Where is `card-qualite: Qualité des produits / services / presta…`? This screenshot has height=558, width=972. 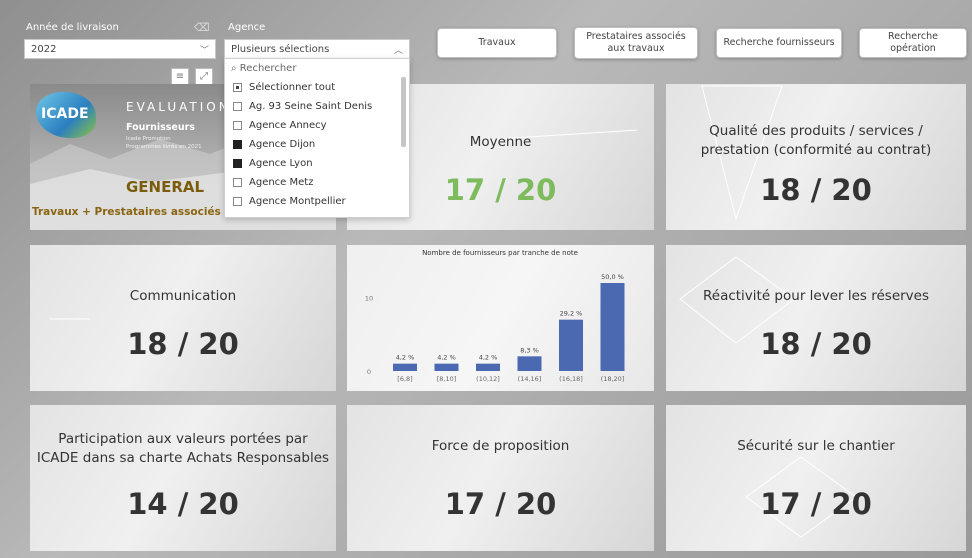
card-qualite: Qualité des produits / services / presta… is located at coordinates (816, 157).